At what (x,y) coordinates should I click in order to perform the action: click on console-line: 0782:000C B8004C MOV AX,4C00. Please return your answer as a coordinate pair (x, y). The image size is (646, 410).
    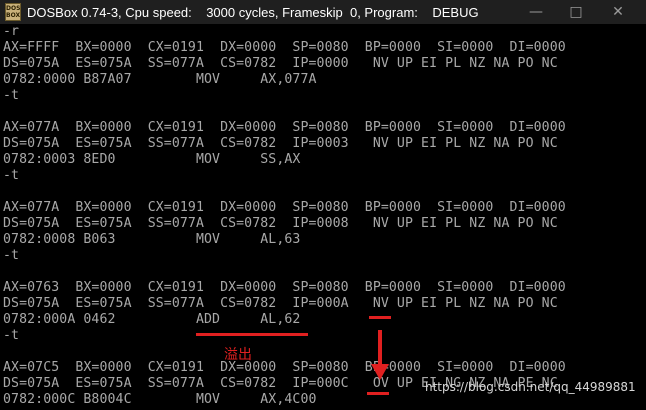
    Looking at the image, I should click on (160, 399).